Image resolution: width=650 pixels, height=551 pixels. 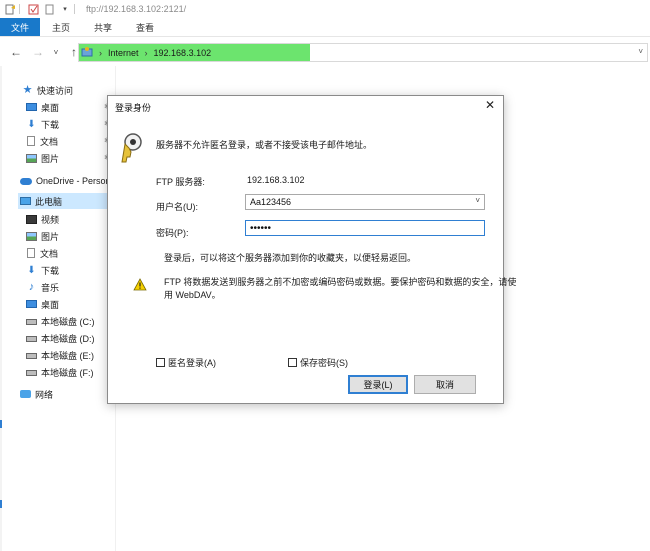 I want to click on sidebar-item-downloads: ⬇ 下载, so click(x=42, y=124).